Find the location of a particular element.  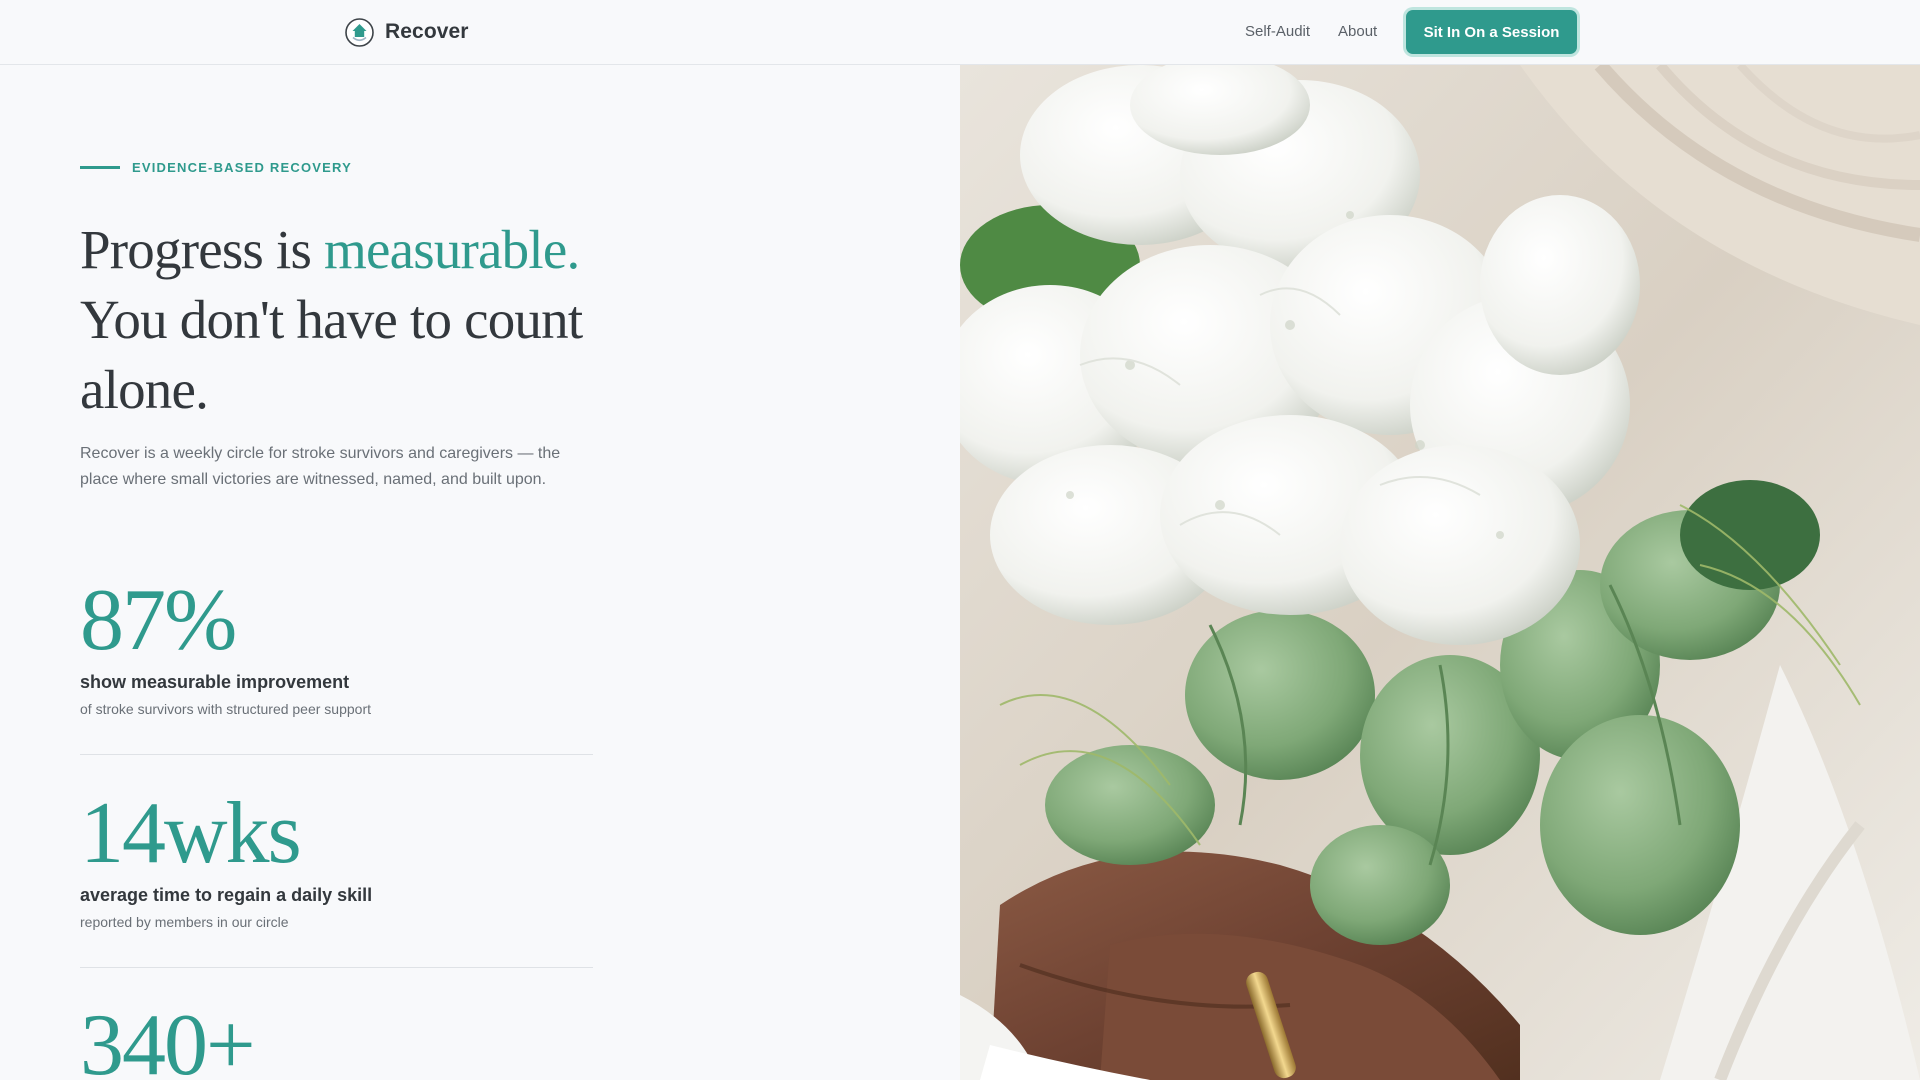

stat-value: 87% is located at coordinates (158, 620).